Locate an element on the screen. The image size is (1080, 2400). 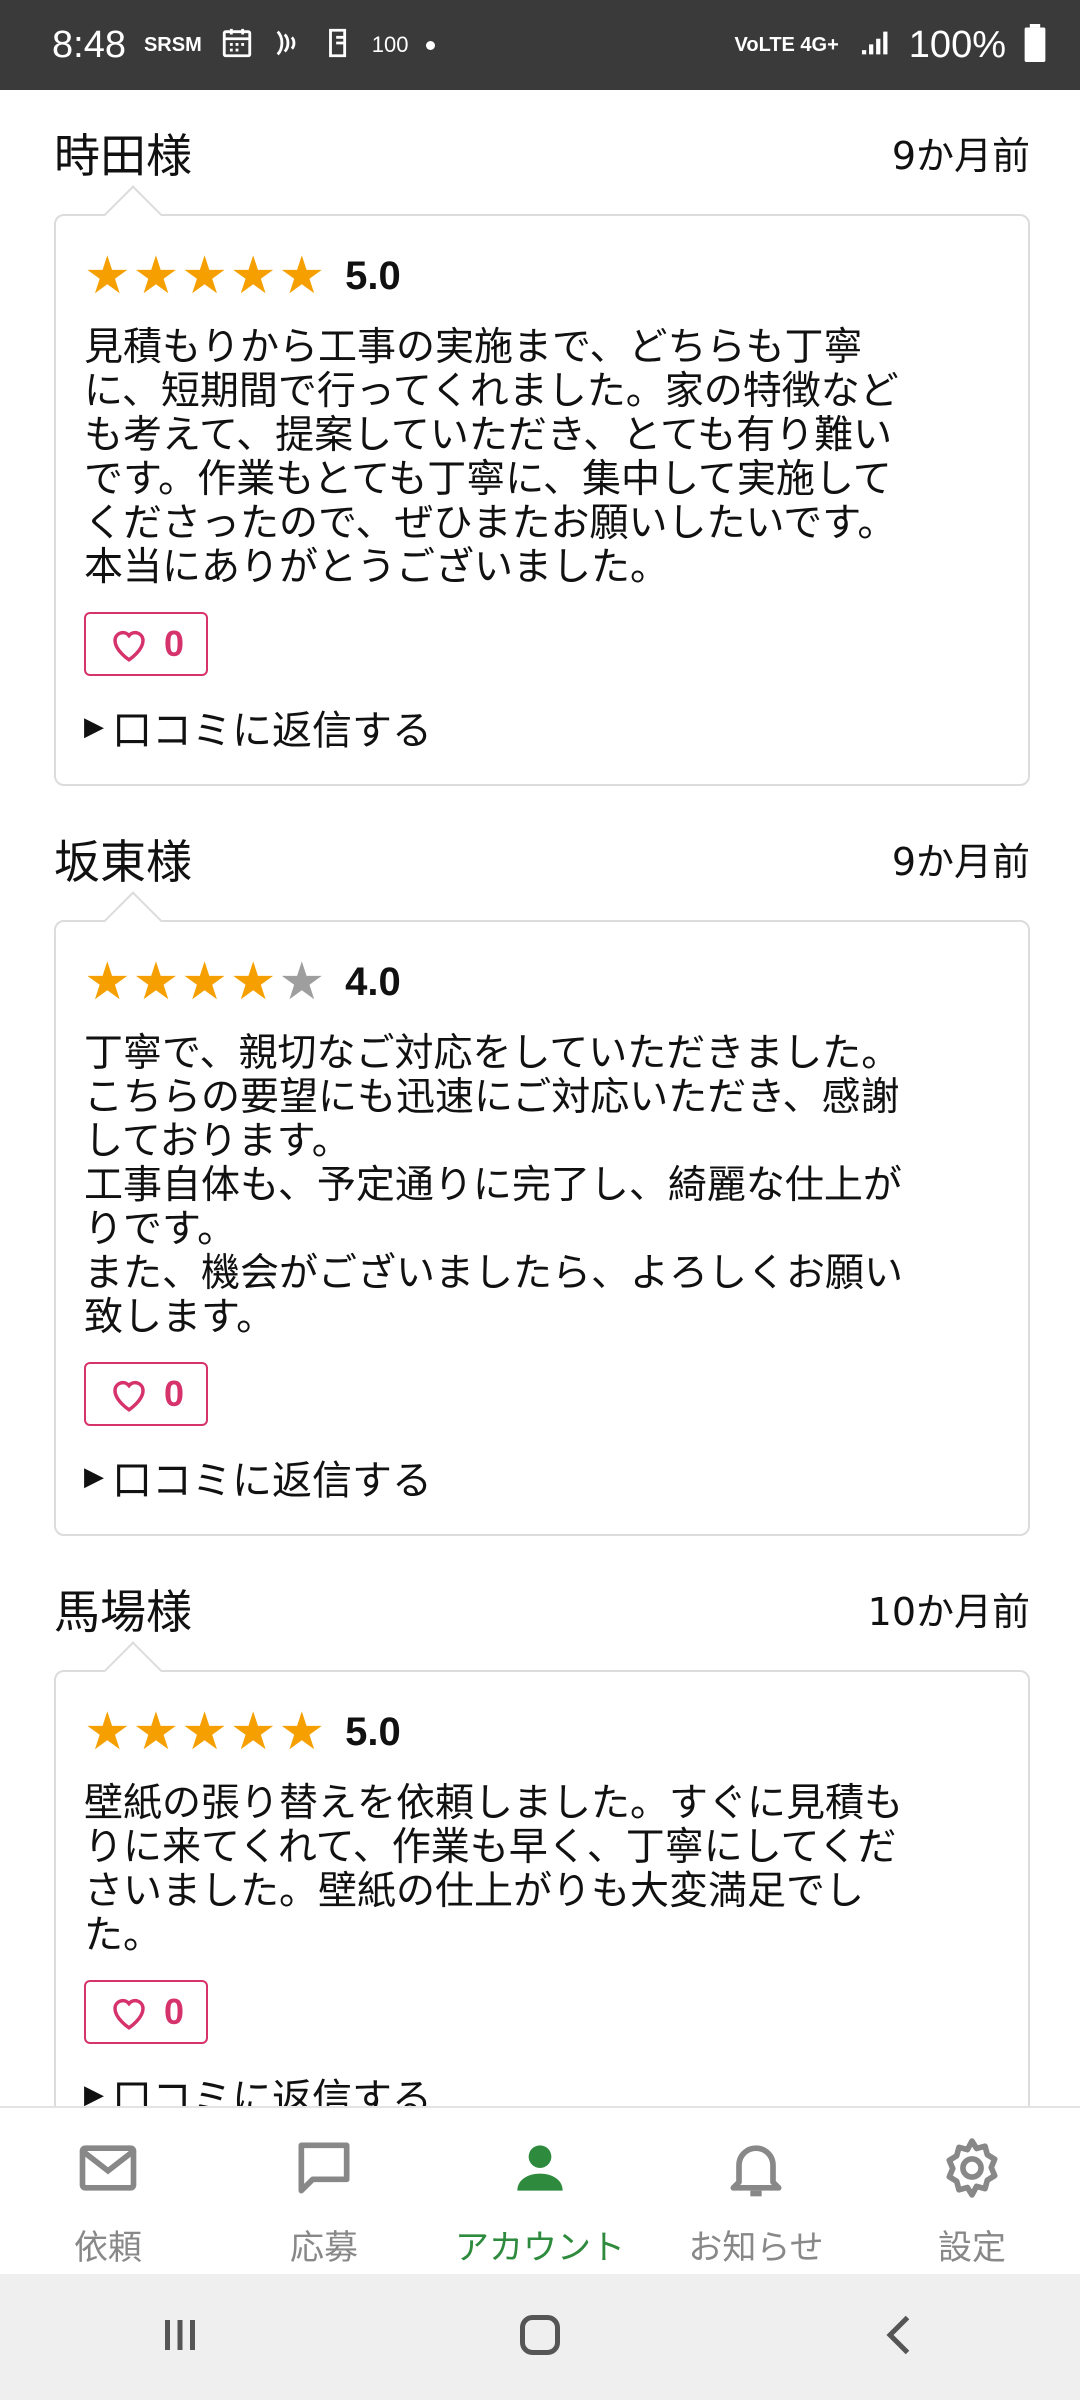
nav-label: 設定 is located at coordinates (972, 2248).